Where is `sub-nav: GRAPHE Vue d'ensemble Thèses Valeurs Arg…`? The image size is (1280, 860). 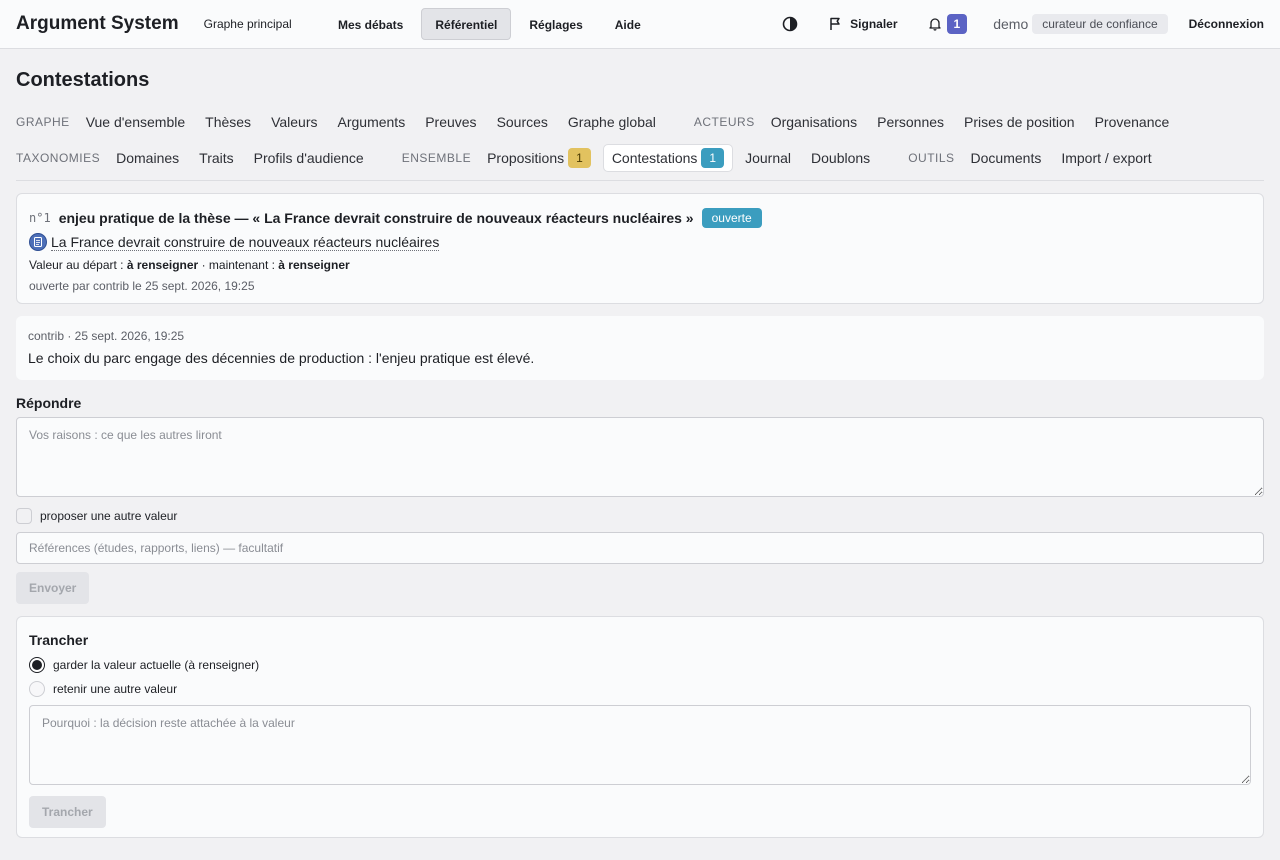 sub-nav: GRAPHE Vue d'ensemble Thèses Valeurs Arg… is located at coordinates (640, 144).